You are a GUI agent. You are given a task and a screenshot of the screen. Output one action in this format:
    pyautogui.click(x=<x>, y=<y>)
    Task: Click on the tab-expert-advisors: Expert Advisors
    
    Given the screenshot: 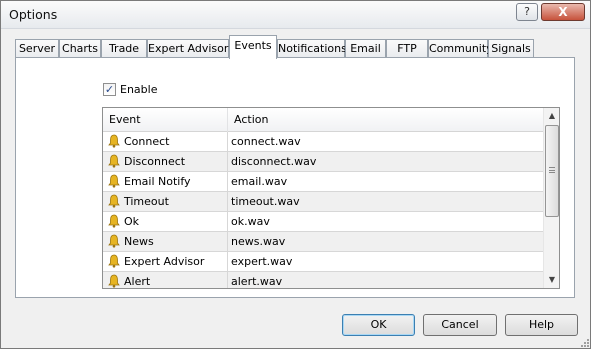 What is the action you would take?
    pyautogui.click(x=190, y=48)
    